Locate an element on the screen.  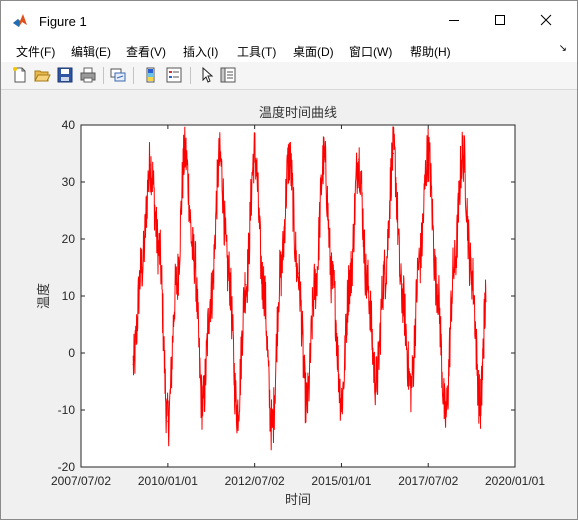
matlab-logo-icon is located at coordinates (20, 20).